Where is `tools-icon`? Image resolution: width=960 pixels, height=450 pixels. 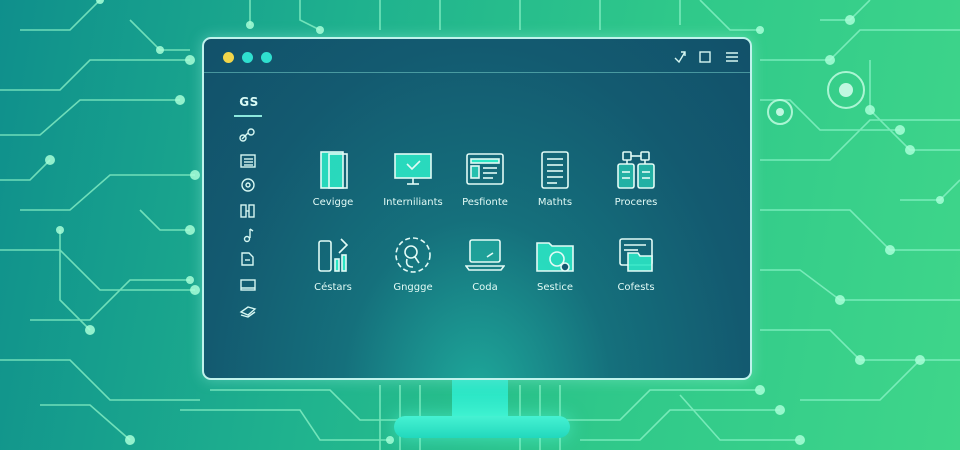
tools-icon is located at coordinates (333, 255).